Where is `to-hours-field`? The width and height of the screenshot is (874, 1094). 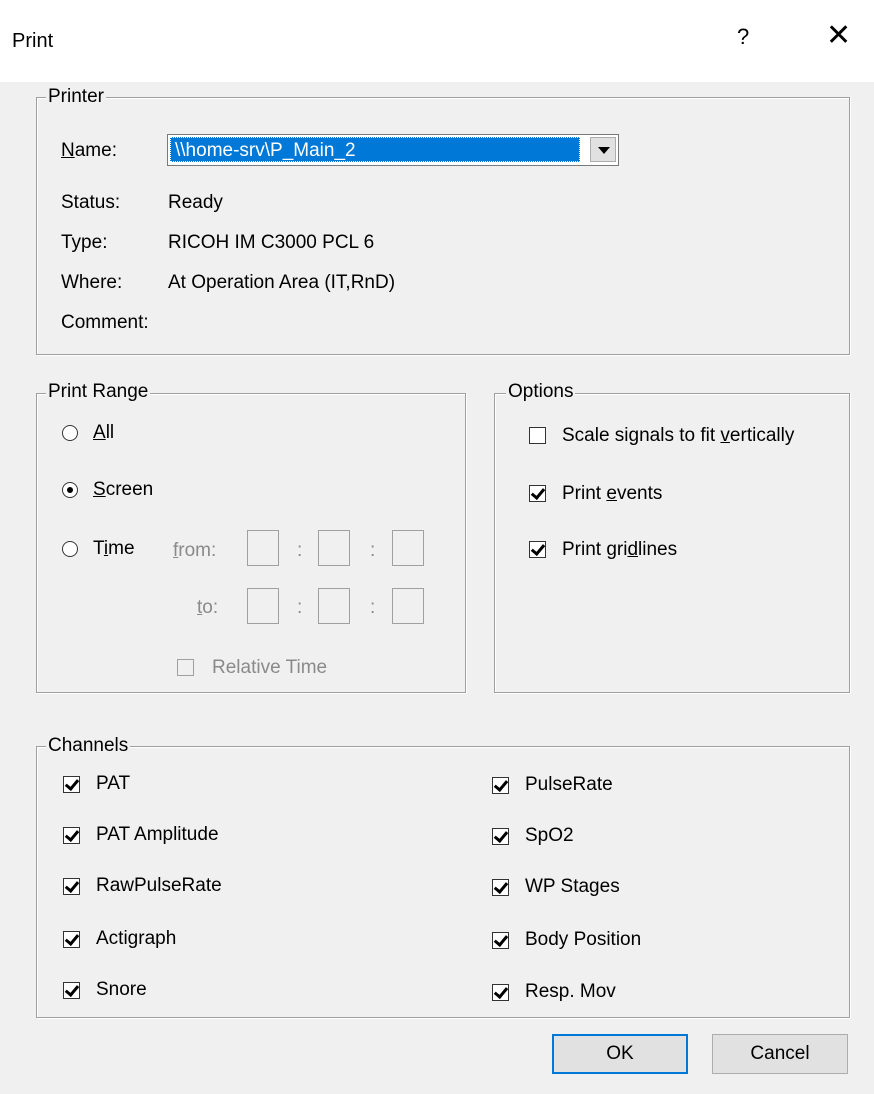
to-hours-field is located at coordinates (263, 606).